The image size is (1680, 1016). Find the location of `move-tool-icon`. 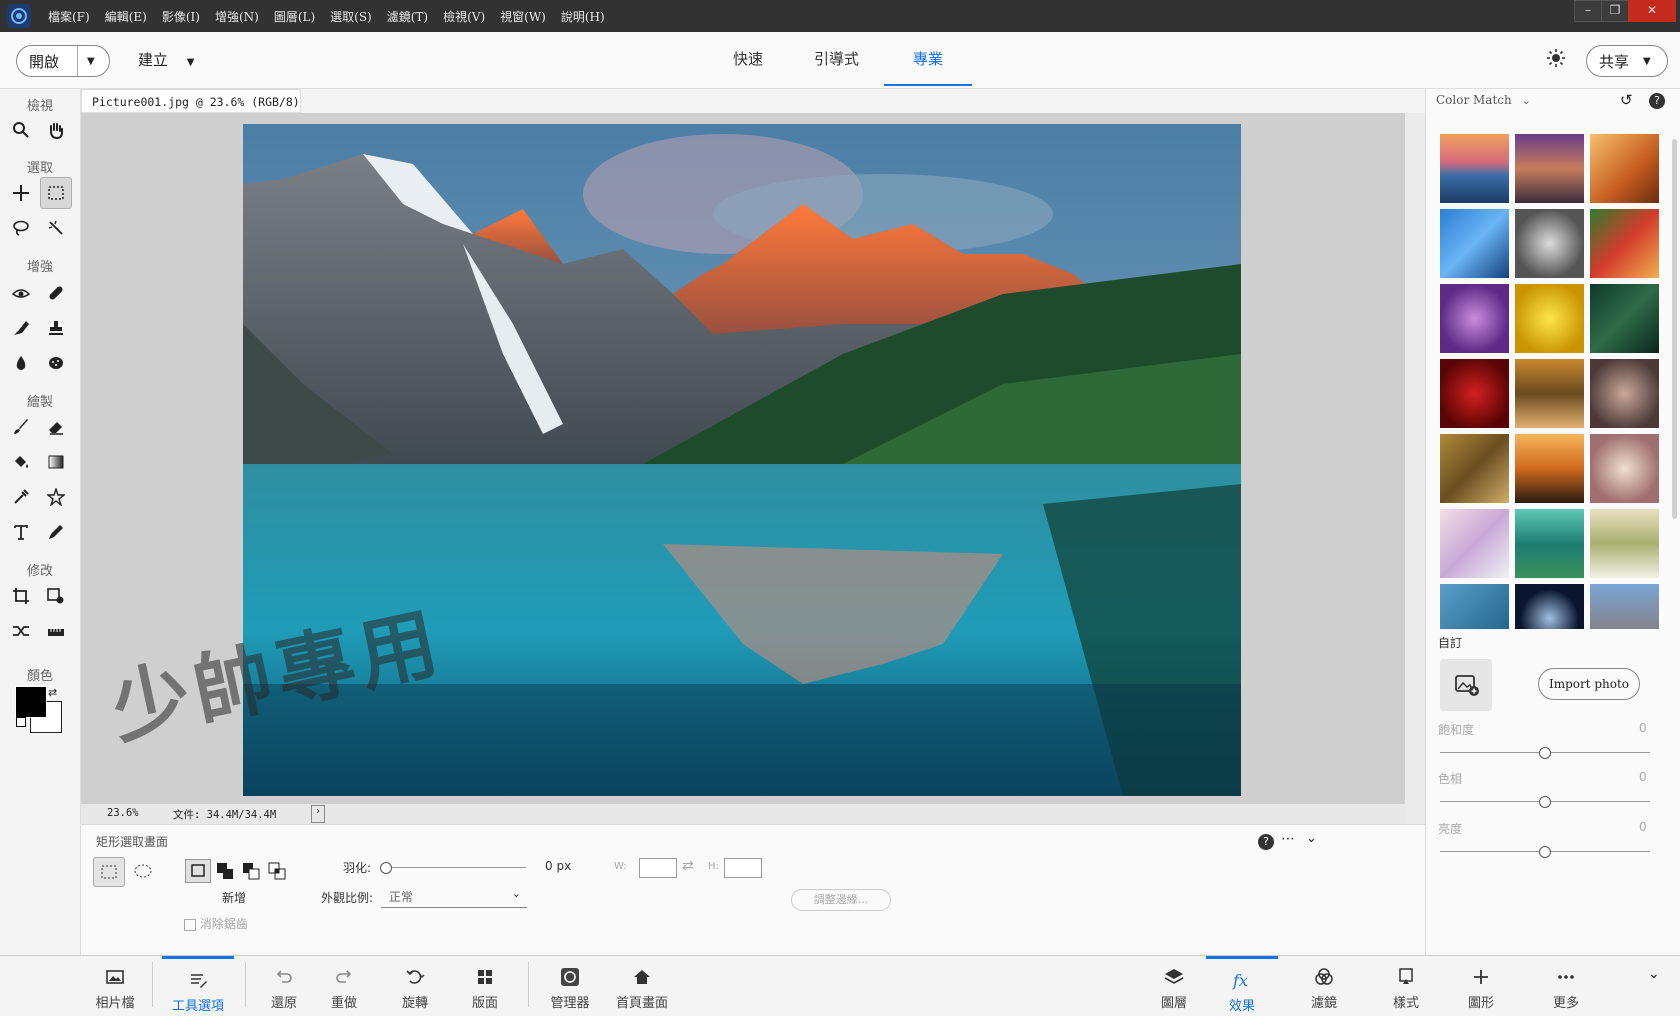

move-tool-icon is located at coordinates (21, 193).